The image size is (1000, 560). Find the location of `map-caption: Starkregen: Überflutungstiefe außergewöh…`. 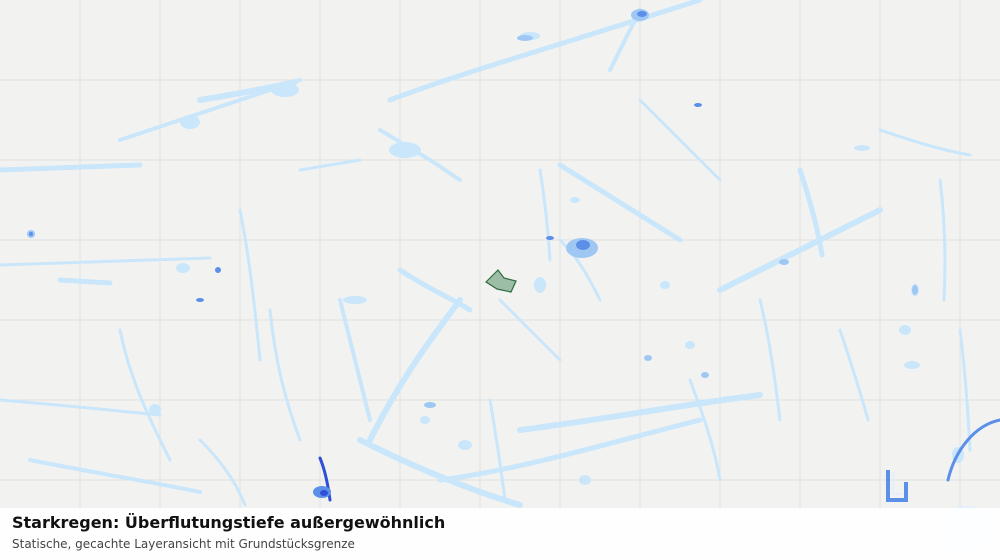

map-caption: Starkregen: Überflutungstiefe außergewöh… is located at coordinates (500, 534).